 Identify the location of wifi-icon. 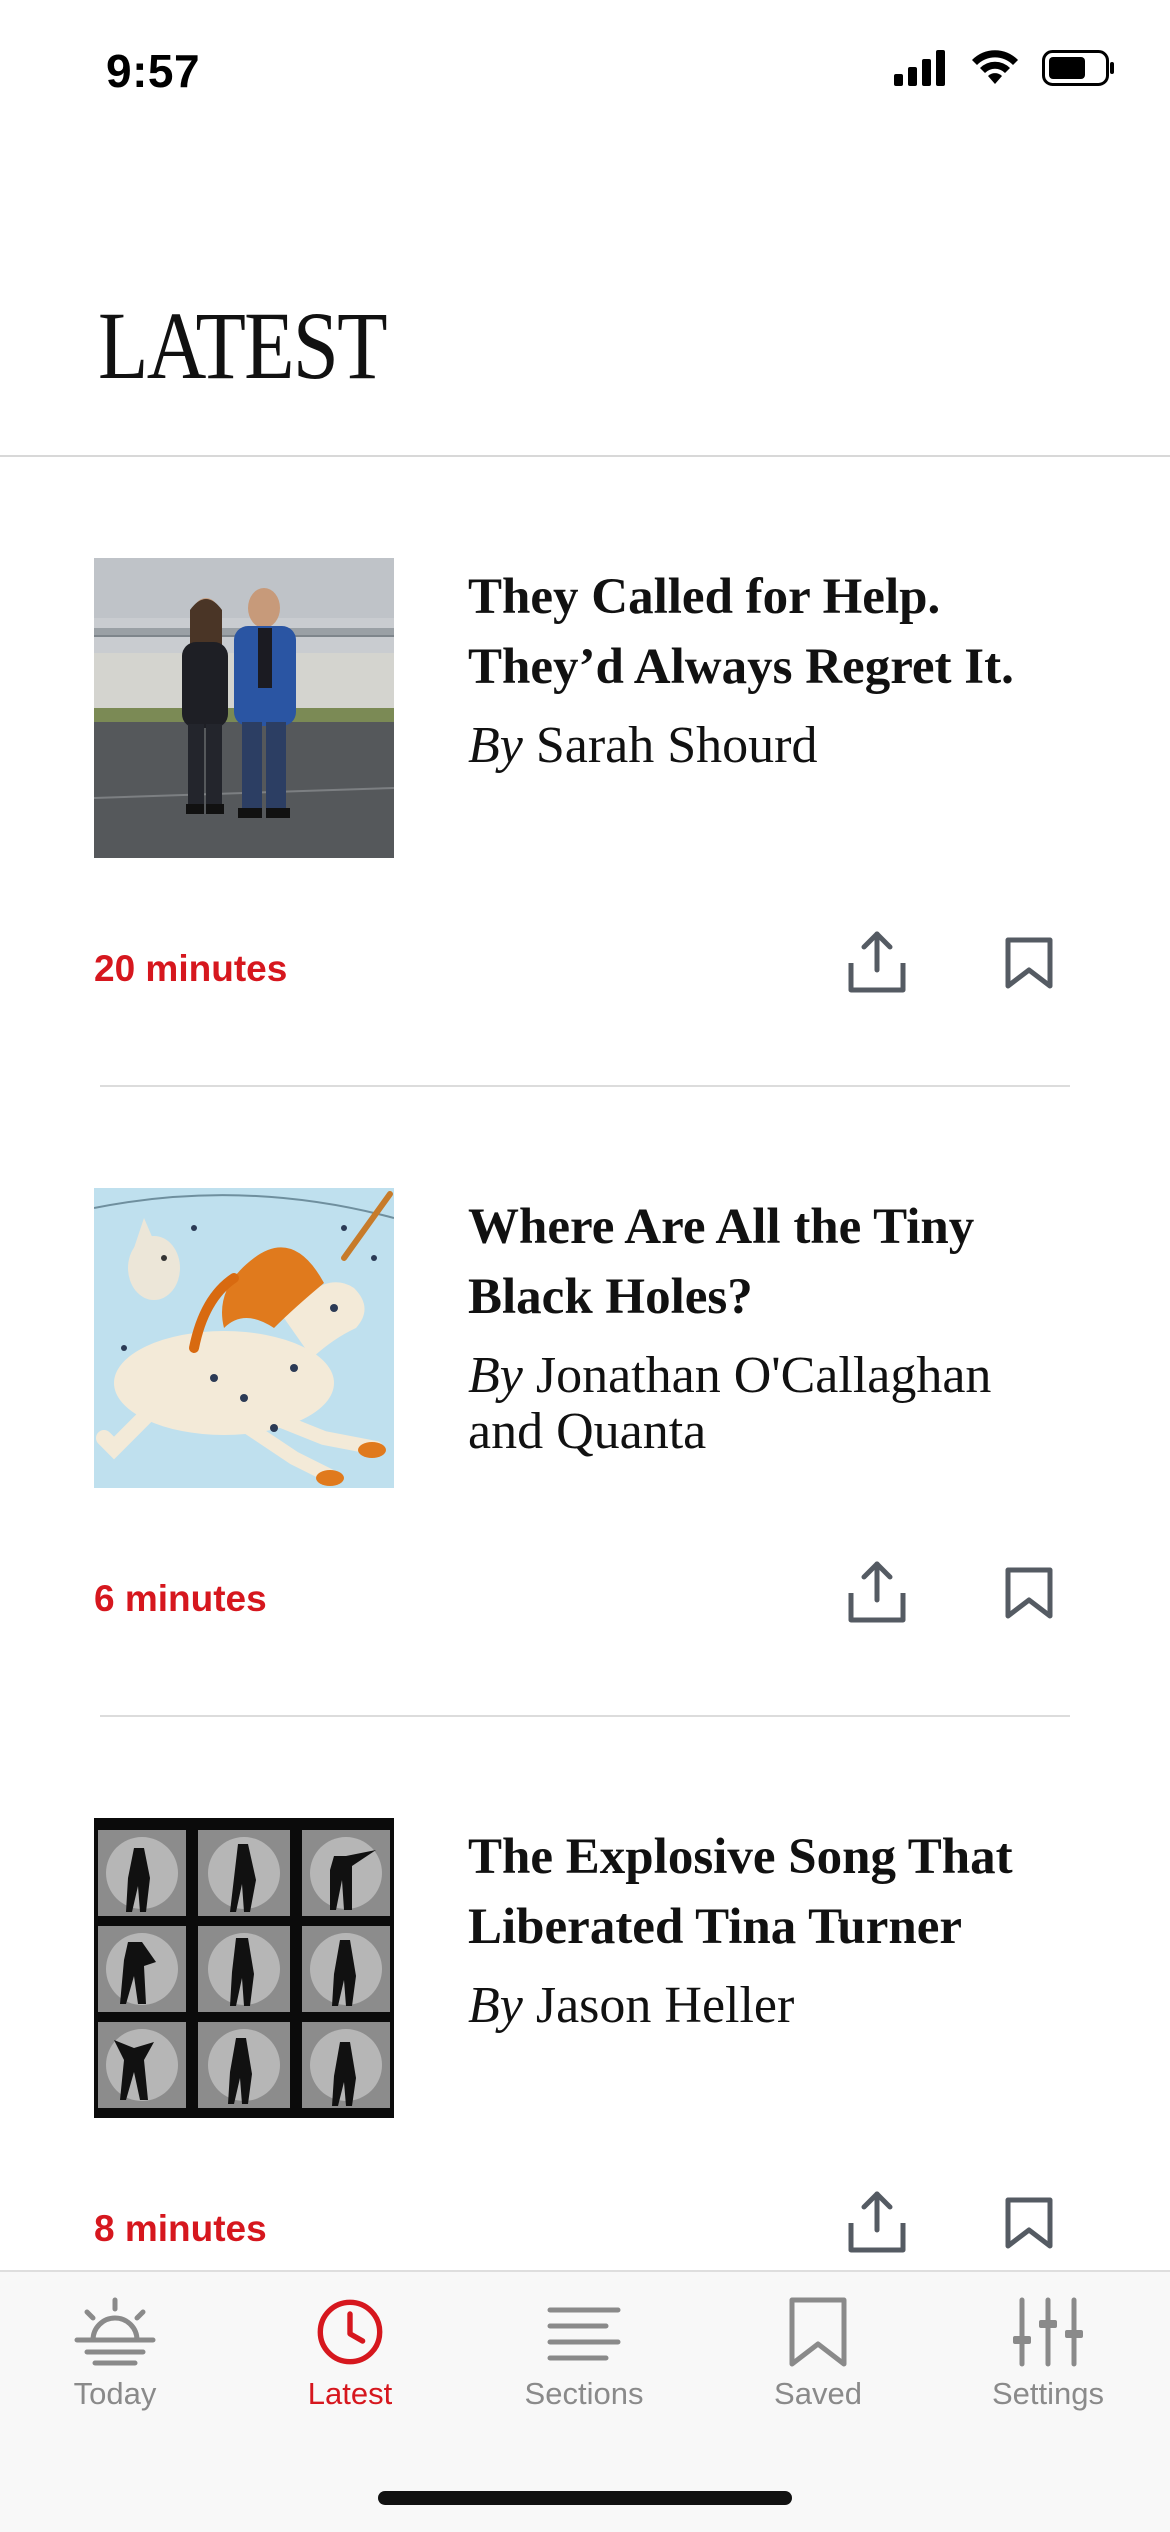
(995, 67).